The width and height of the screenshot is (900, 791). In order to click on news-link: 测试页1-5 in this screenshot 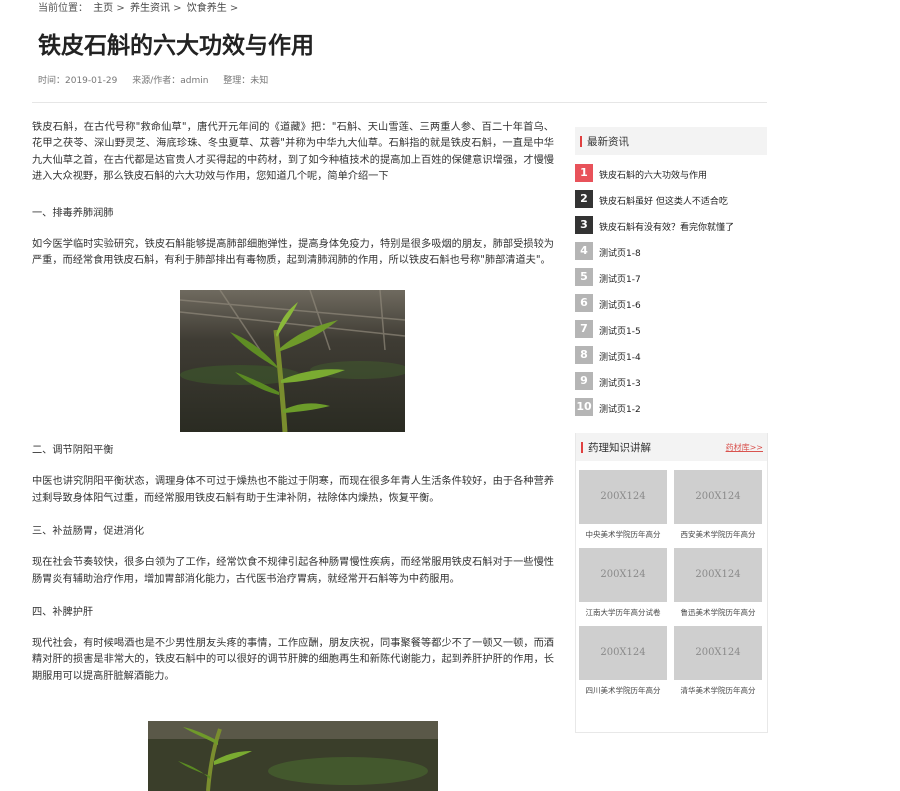, I will do `click(620, 330)`.